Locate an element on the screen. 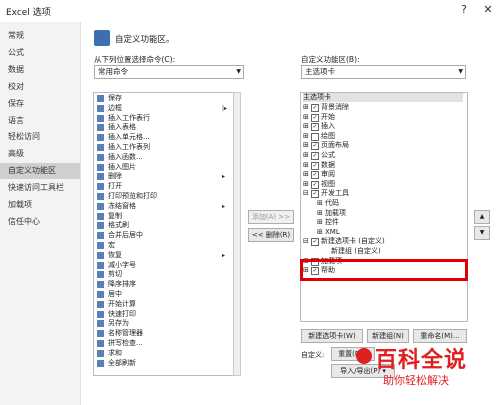 Image resolution: width=500 pixels, height=405 pixels. tree-item: ⊞ XML is located at coordinates (328, 232).